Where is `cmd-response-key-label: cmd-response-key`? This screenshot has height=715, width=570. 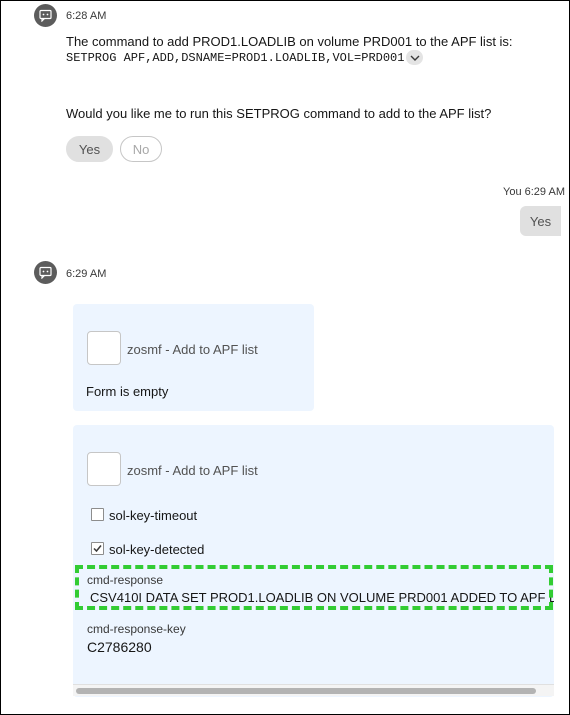
cmd-response-key-label: cmd-response-key is located at coordinates (136, 629).